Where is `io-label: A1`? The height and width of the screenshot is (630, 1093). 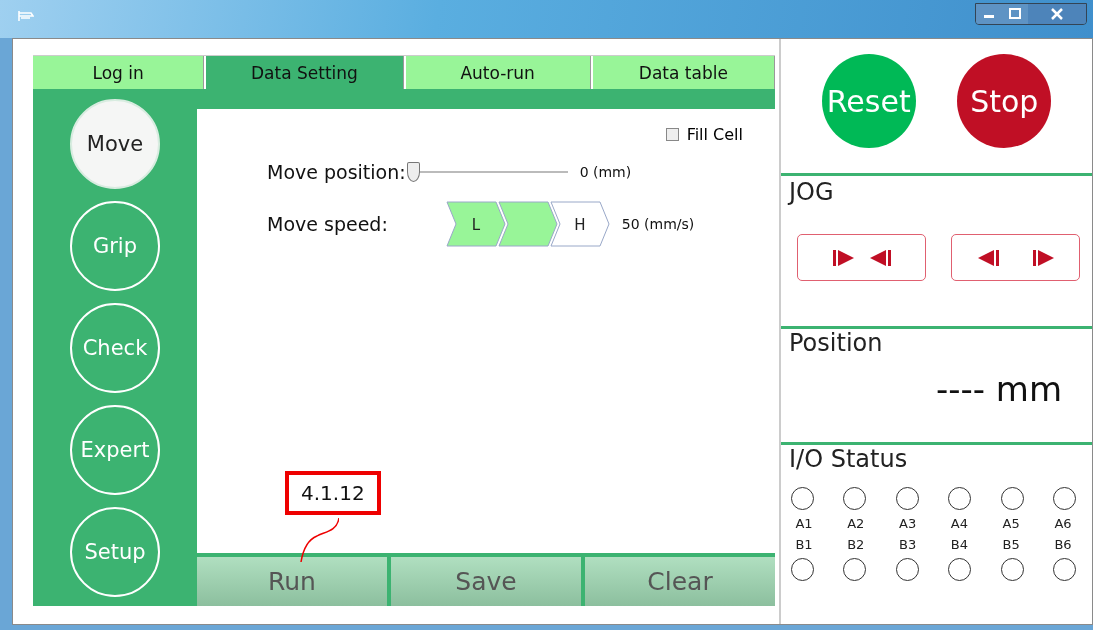
io-label: A1 is located at coordinates (804, 523).